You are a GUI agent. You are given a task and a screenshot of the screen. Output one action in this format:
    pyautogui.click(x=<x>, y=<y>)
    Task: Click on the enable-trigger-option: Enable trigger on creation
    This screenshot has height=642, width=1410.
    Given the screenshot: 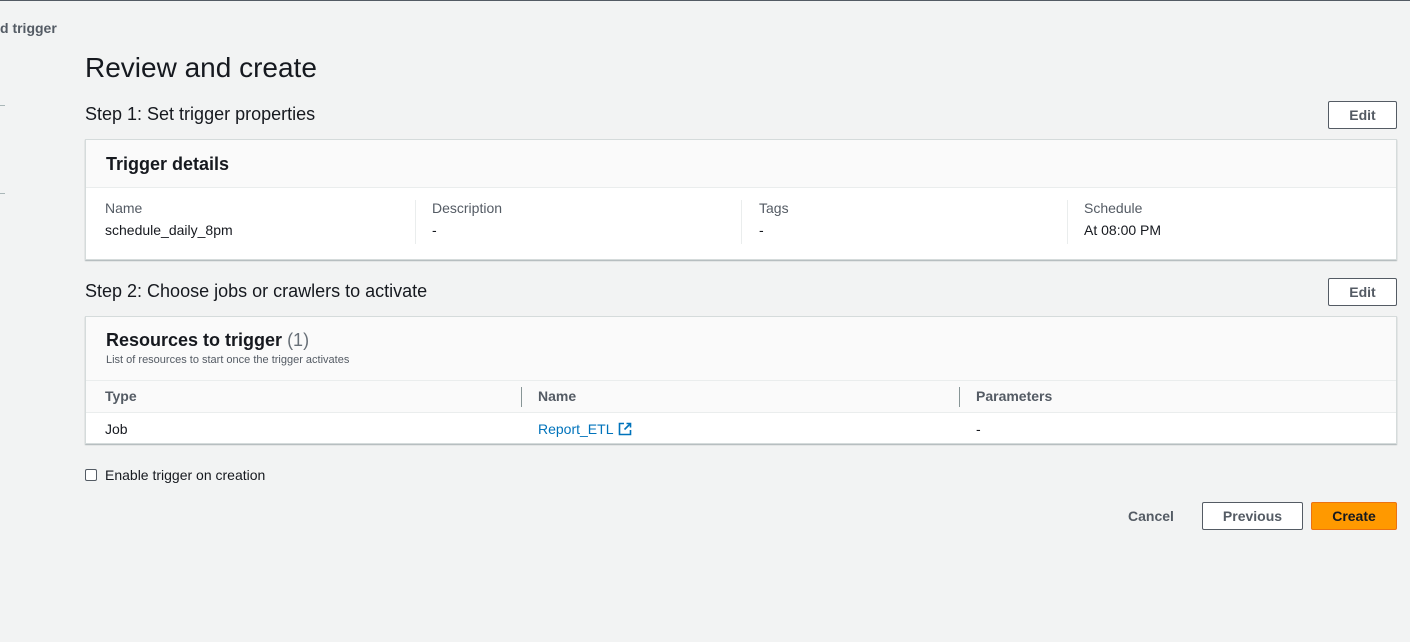 What is the action you would take?
    pyautogui.click(x=175, y=475)
    